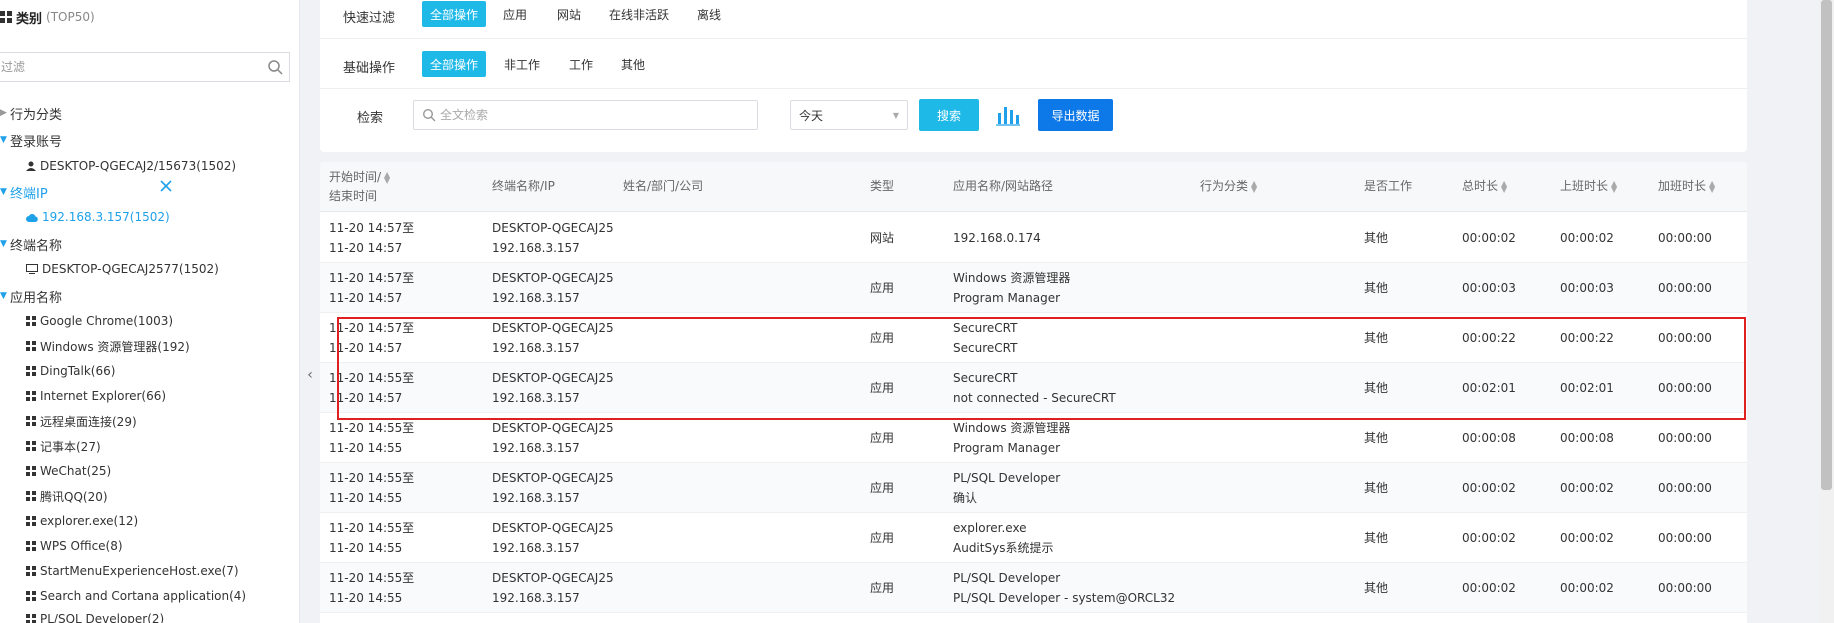 This screenshot has width=1834, height=623. I want to click on tree-leaf-app: explorer.exe(12), so click(82, 521).